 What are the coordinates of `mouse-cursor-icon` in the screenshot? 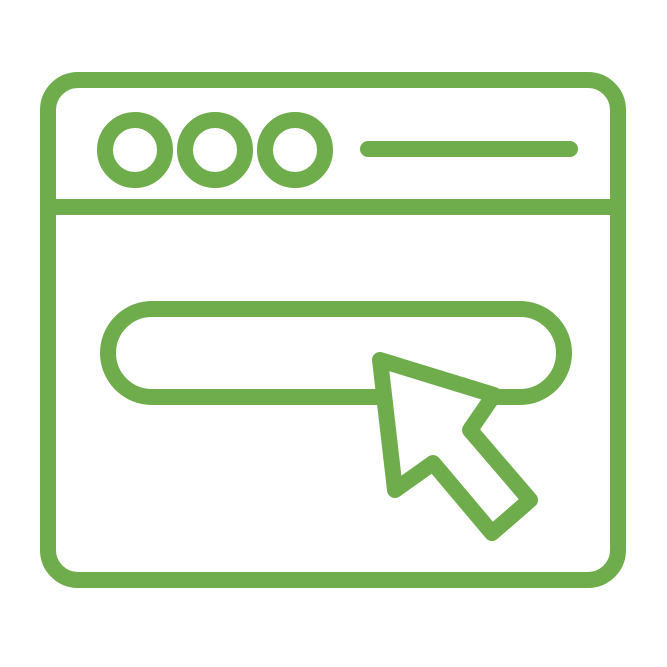 It's located at (455, 446).